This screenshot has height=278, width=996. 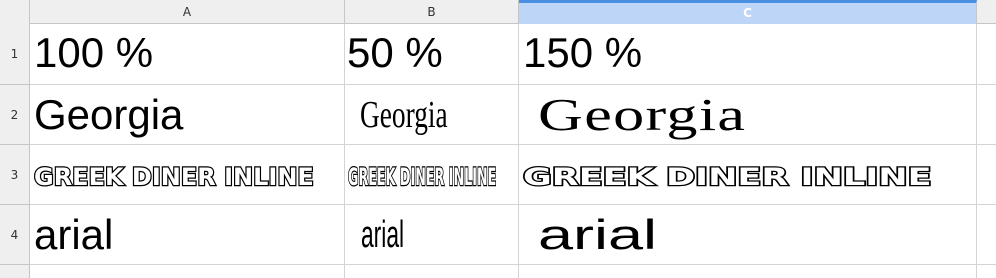 I want to click on row-header-1: 1, so click(x=15, y=54).